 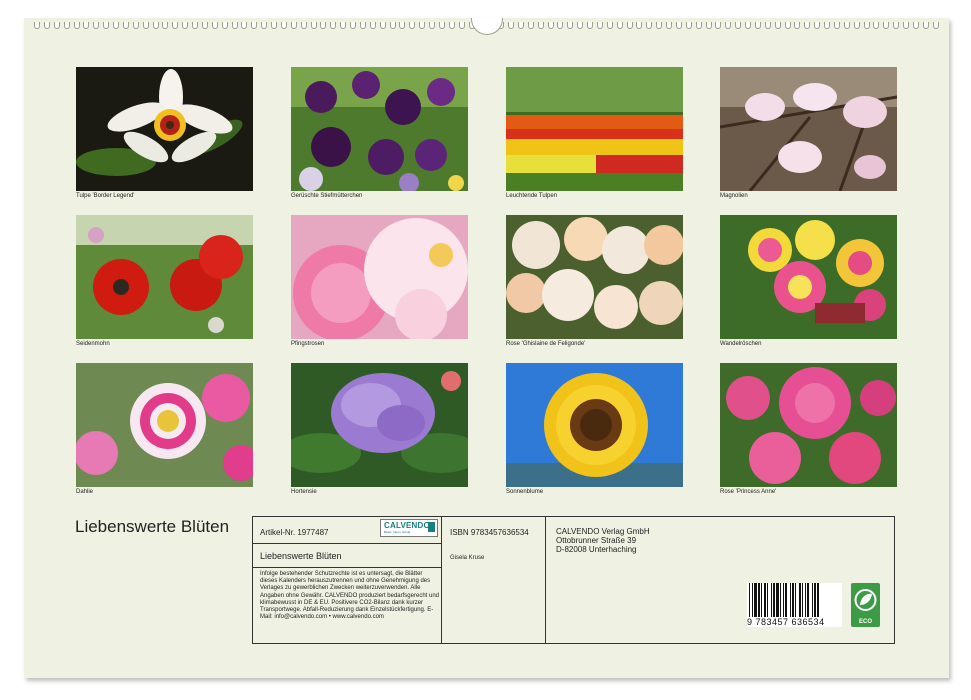 I want to click on photo-tulip, so click(x=164, y=129).